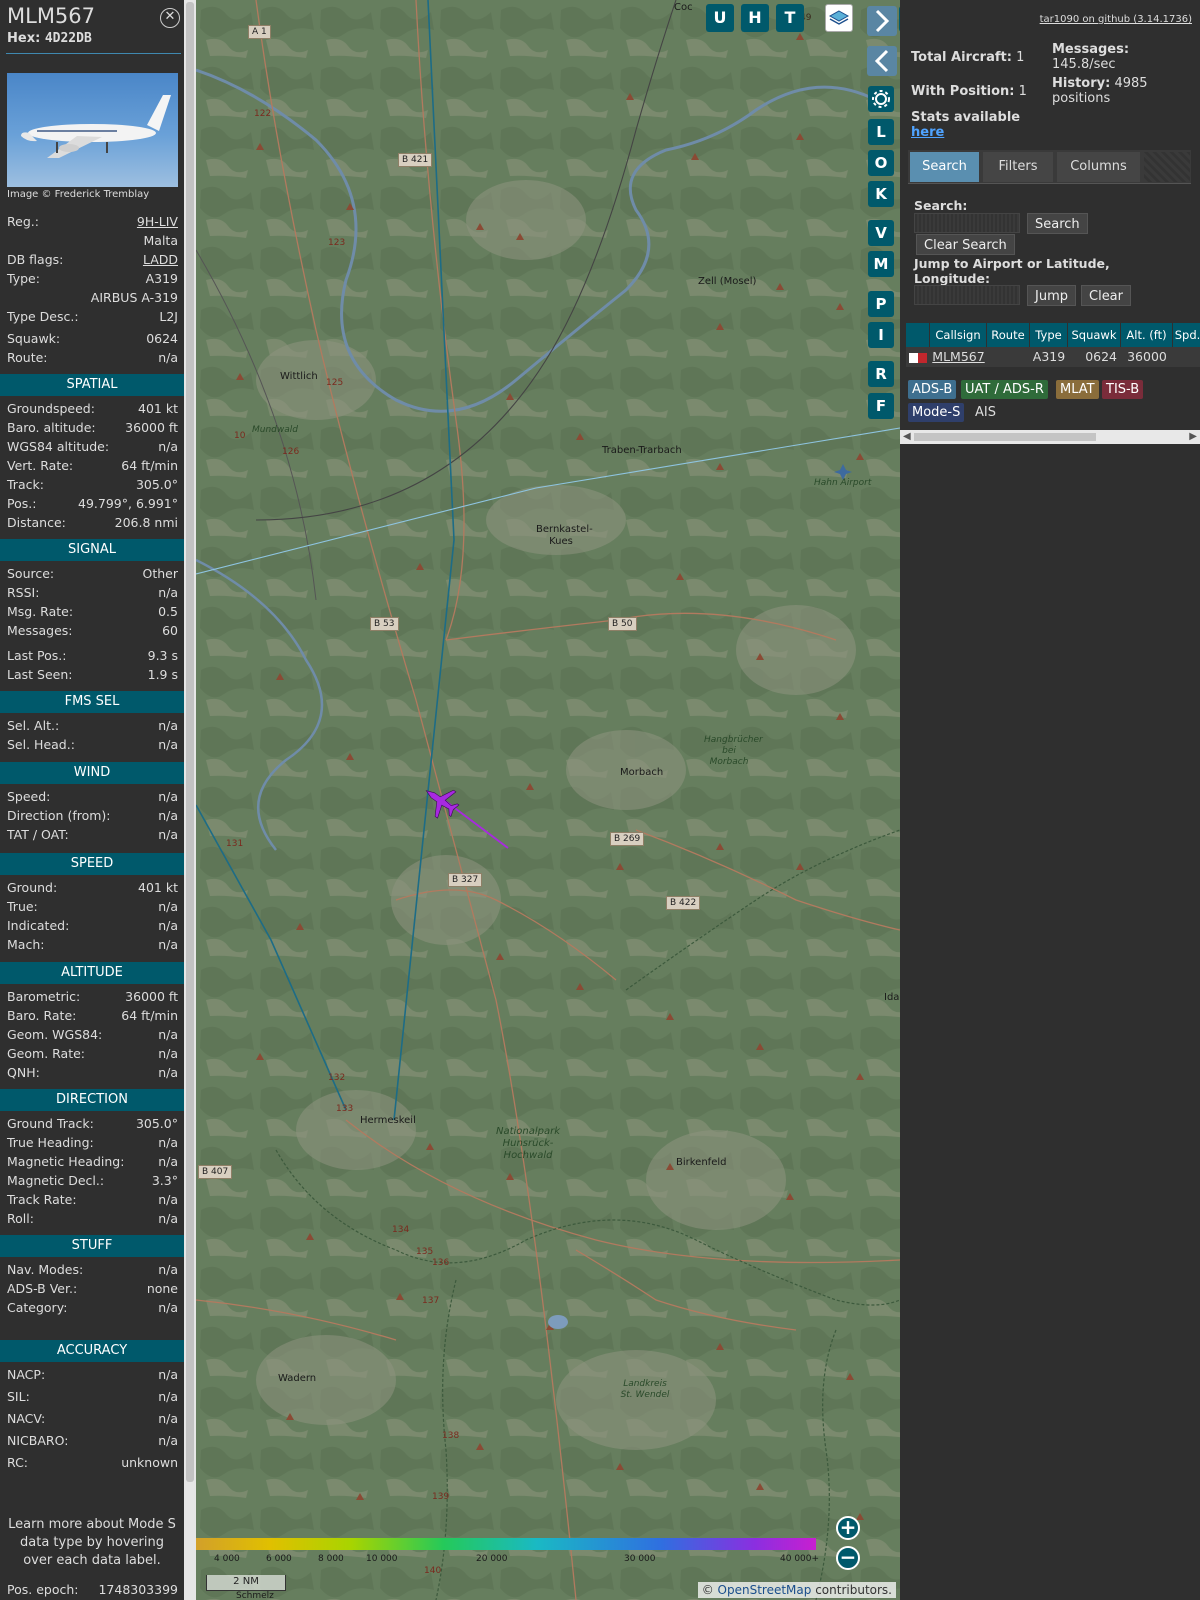 This screenshot has height=1600, width=1200. What do you see at coordinates (55, 1181) in the screenshot?
I see `info-label: Magnetic Decl.:` at bounding box center [55, 1181].